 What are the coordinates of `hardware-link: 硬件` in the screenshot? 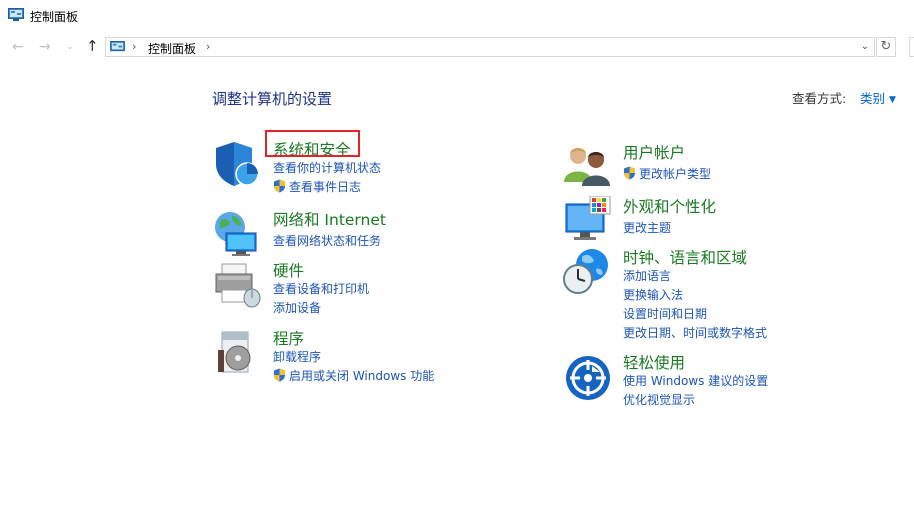 It's located at (288, 270).